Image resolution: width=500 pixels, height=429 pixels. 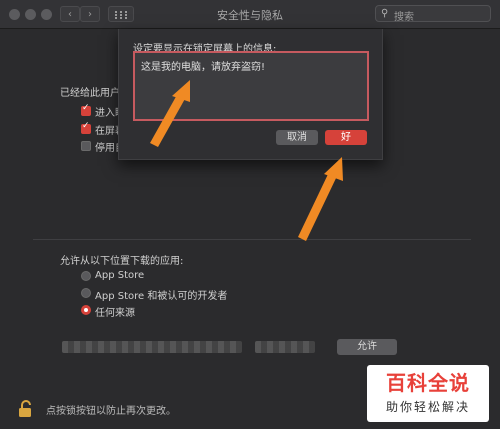 I want to click on arrow-to-input-icon, so click(x=170, y=113).